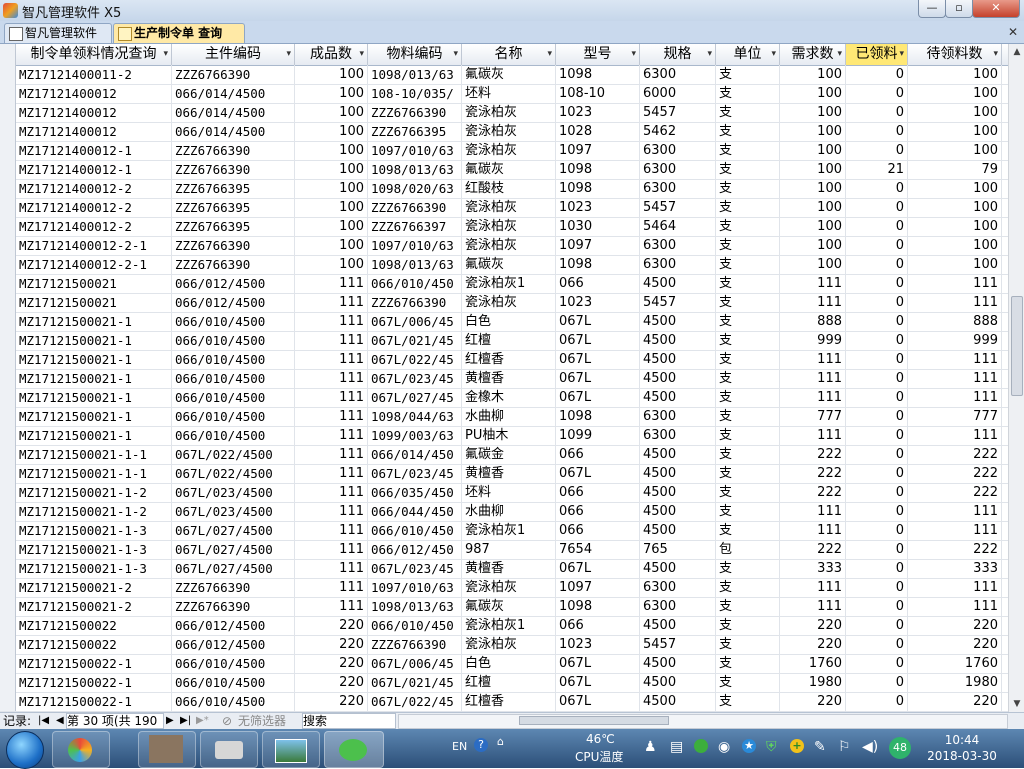 The width and height of the screenshot is (1024, 769). Describe the element at coordinates (676, 747) in the screenshot. I see `clipboard-icon: ▤` at that location.